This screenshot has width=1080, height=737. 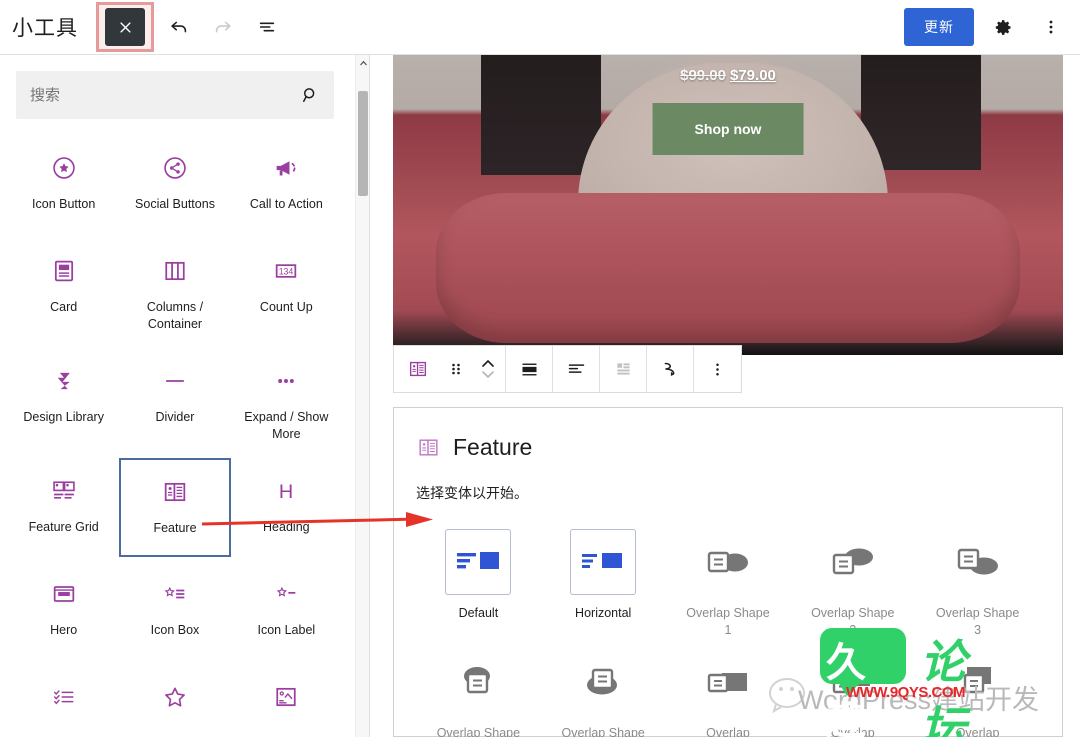 I want to click on block-toolbar, so click(x=567, y=369).